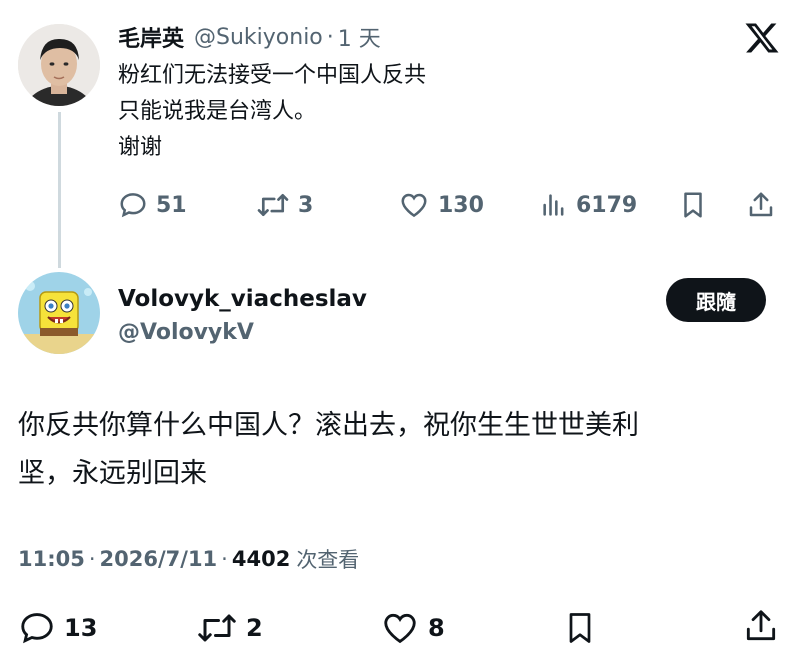  Describe the element at coordinates (762, 38) in the screenshot. I see `x-logo-icon` at that location.